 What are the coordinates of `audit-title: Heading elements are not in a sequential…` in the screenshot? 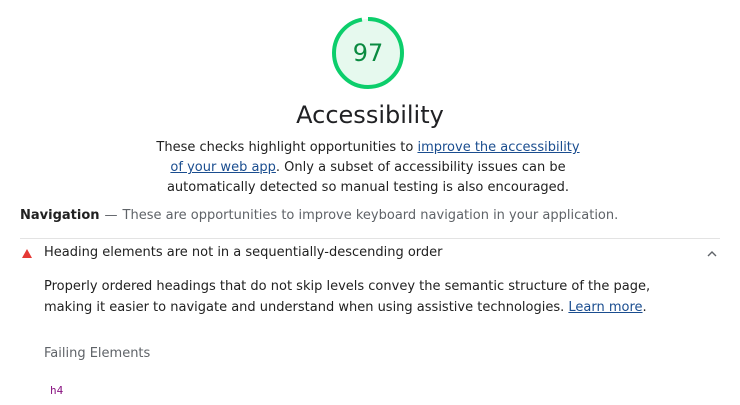 It's located at (243, 252).